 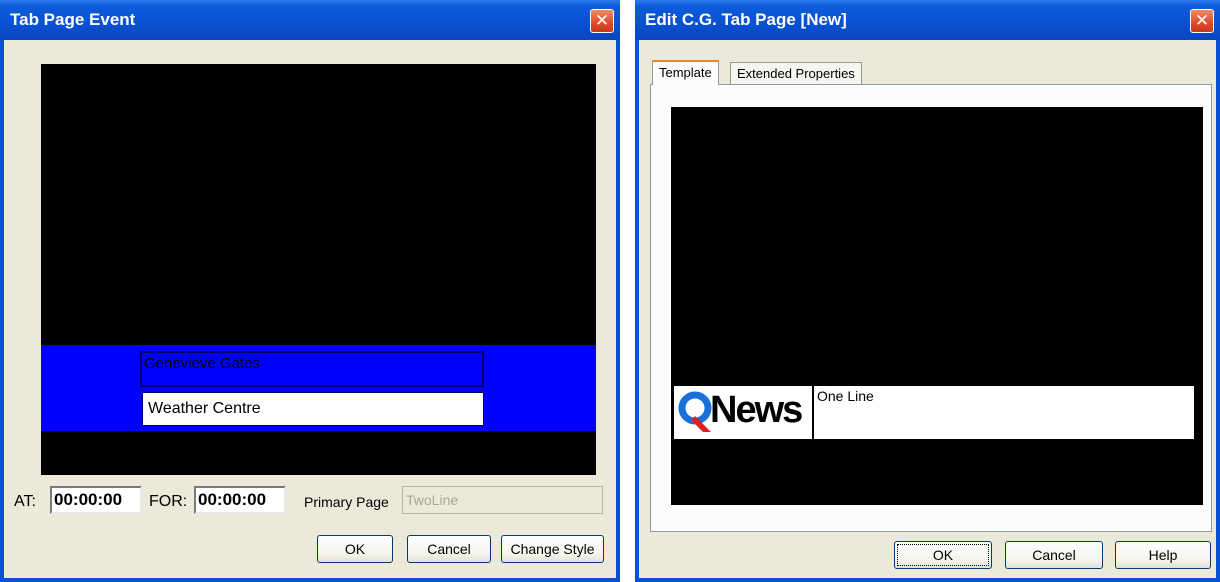 I want to click on primary-page-label: Primary Page, so click(x=346, y=502).